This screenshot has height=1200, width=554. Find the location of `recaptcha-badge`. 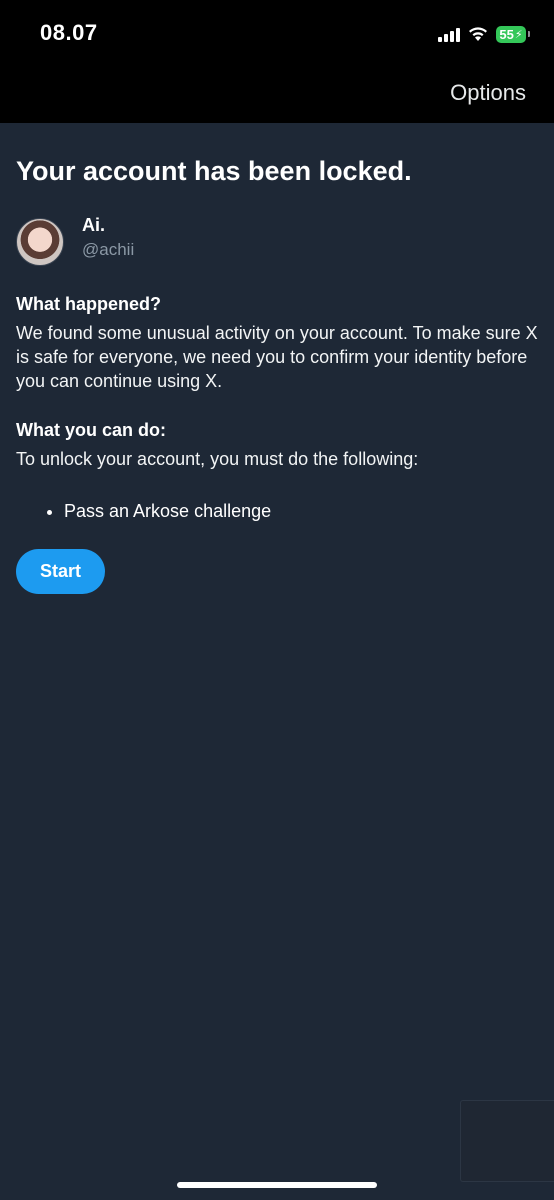

recaptcha-badge is located at coordinates (507, 1141).